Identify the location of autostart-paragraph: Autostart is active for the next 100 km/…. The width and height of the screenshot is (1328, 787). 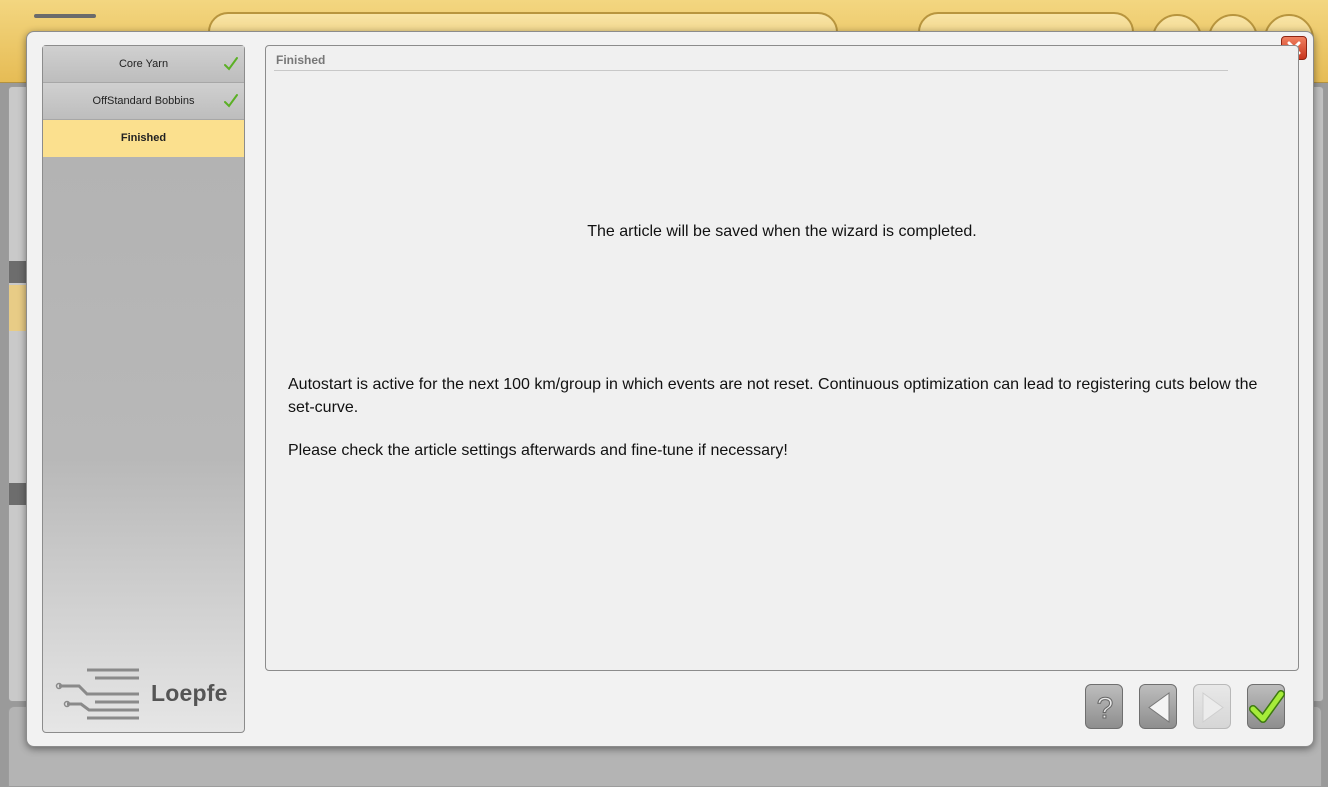
(773, 396).